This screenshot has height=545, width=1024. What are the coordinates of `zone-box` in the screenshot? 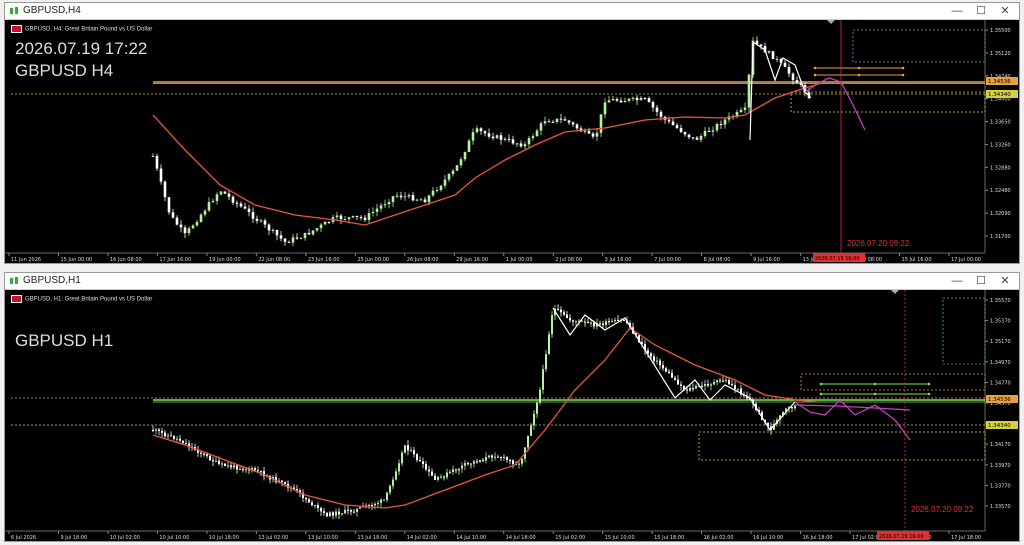 It's located at (842, 446).